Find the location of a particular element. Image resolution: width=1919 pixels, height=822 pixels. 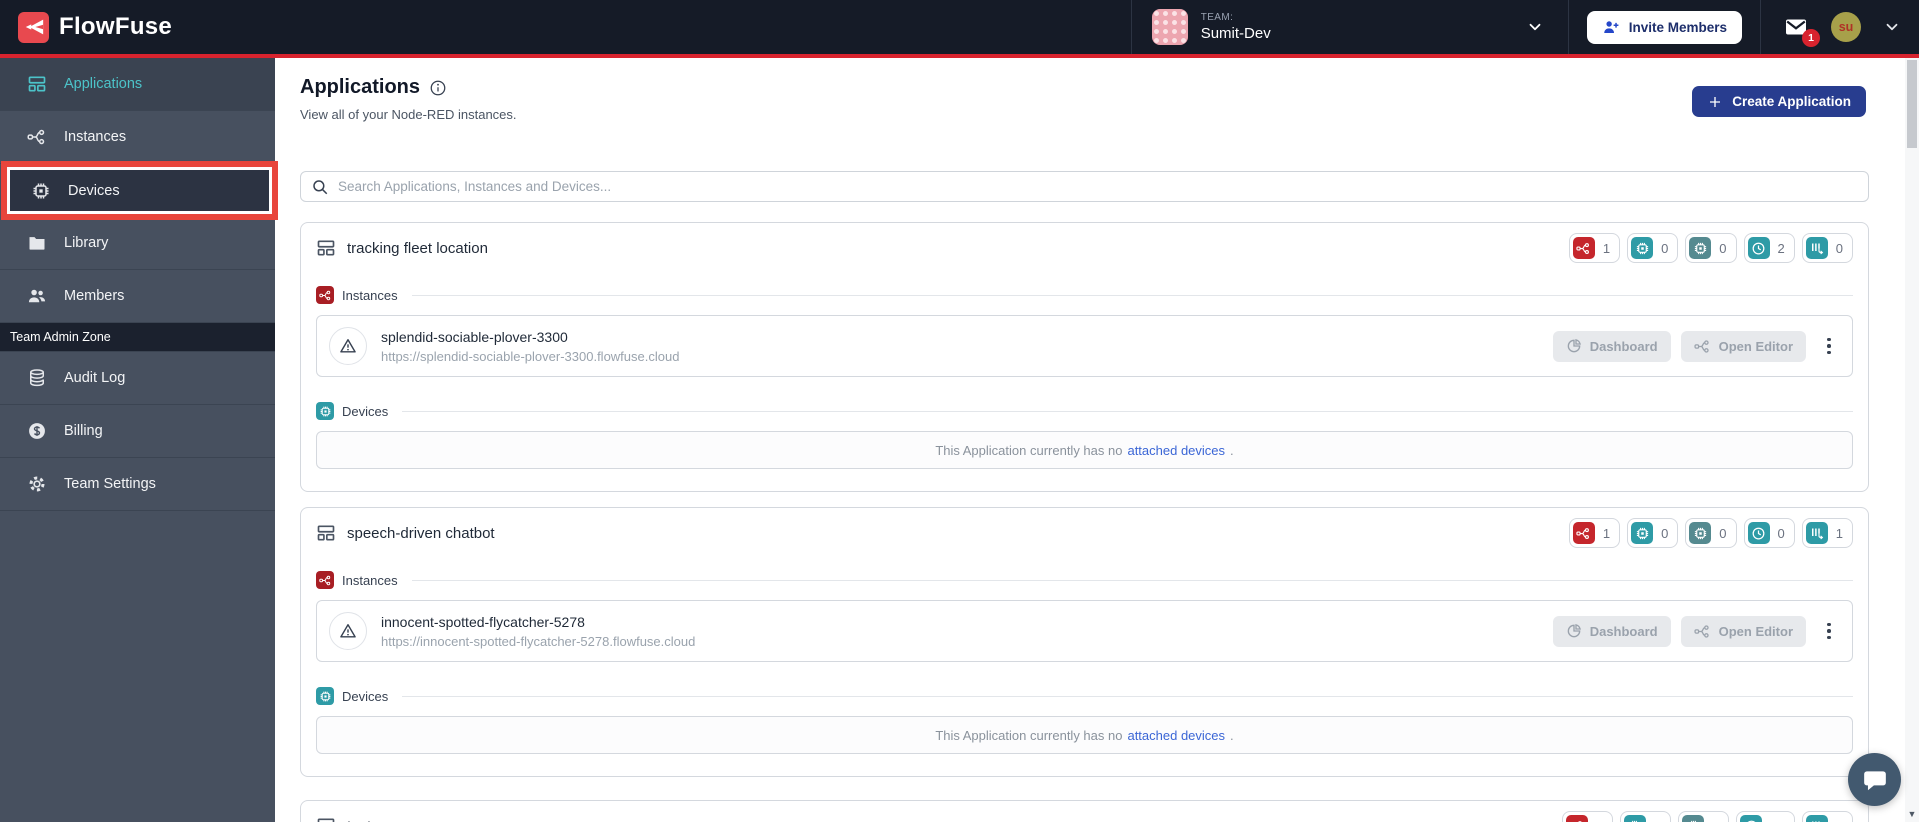

sidebar-item-label: Instances is located at coordinates (95, 137).